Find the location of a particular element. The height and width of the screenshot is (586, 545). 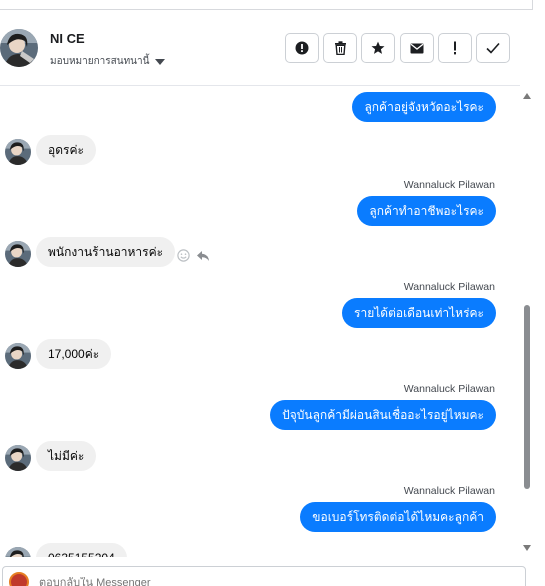

smiley-icon is located at coordinates (183, 255).